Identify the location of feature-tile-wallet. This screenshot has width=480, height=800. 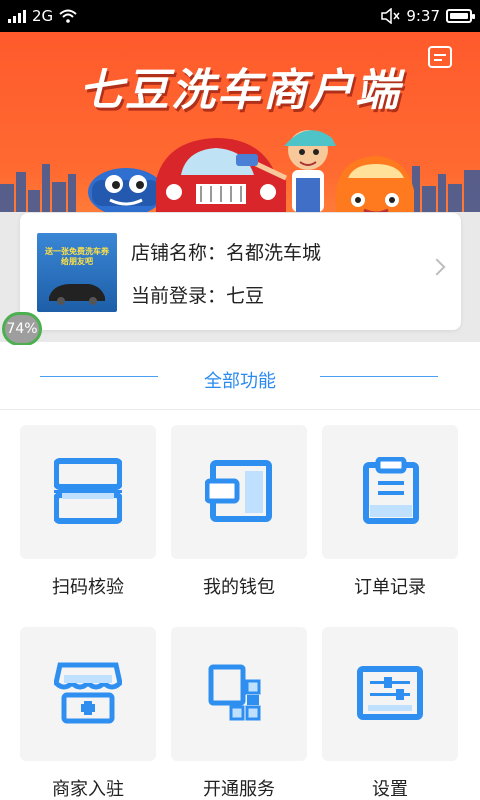
(239, 492).